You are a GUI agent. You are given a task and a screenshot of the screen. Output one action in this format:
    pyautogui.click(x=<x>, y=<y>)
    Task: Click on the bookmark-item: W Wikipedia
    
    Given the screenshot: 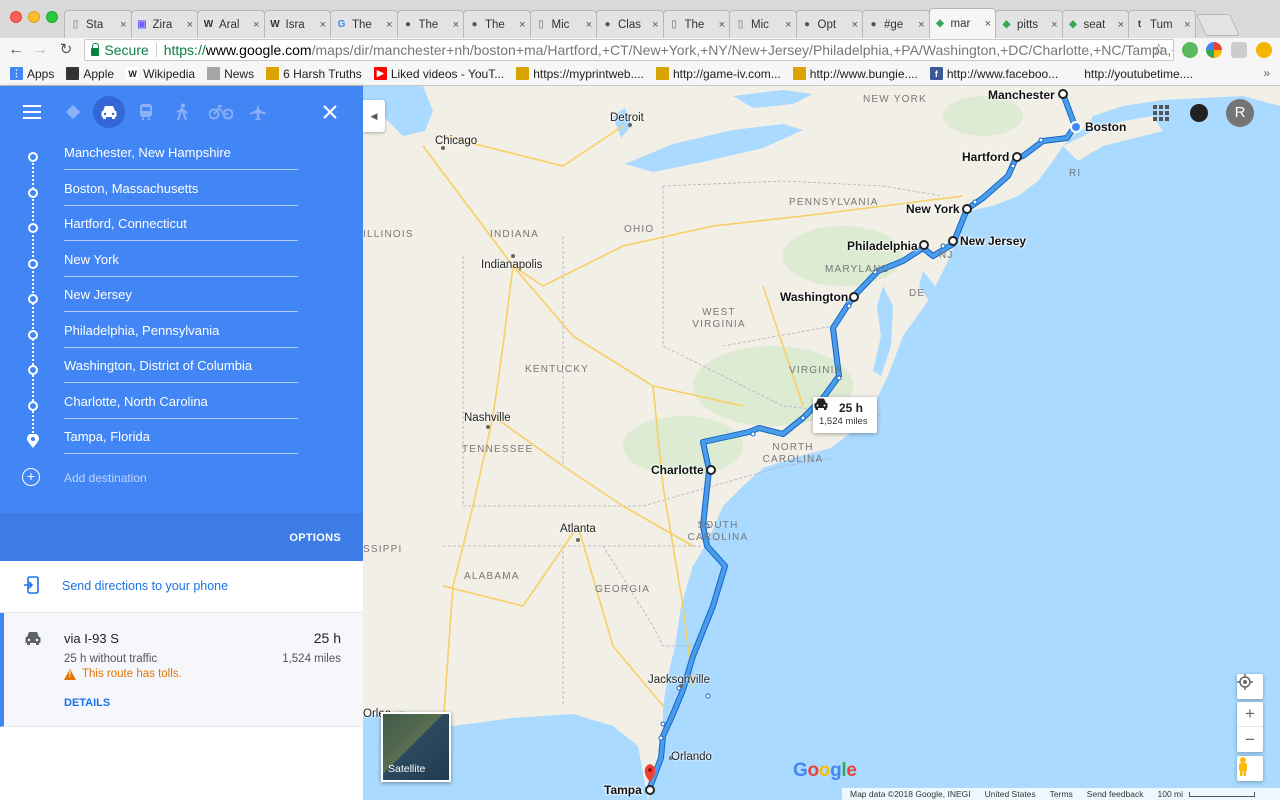 What is the action you would take?
    pyautogui.click(x=160, y=74)
    